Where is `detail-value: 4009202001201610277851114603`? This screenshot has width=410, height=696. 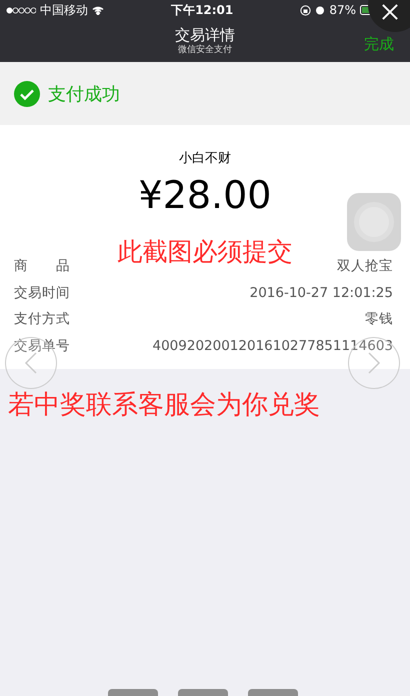
detail-value: 4009202001201610277851114603 is located at coordinates (272, 346).